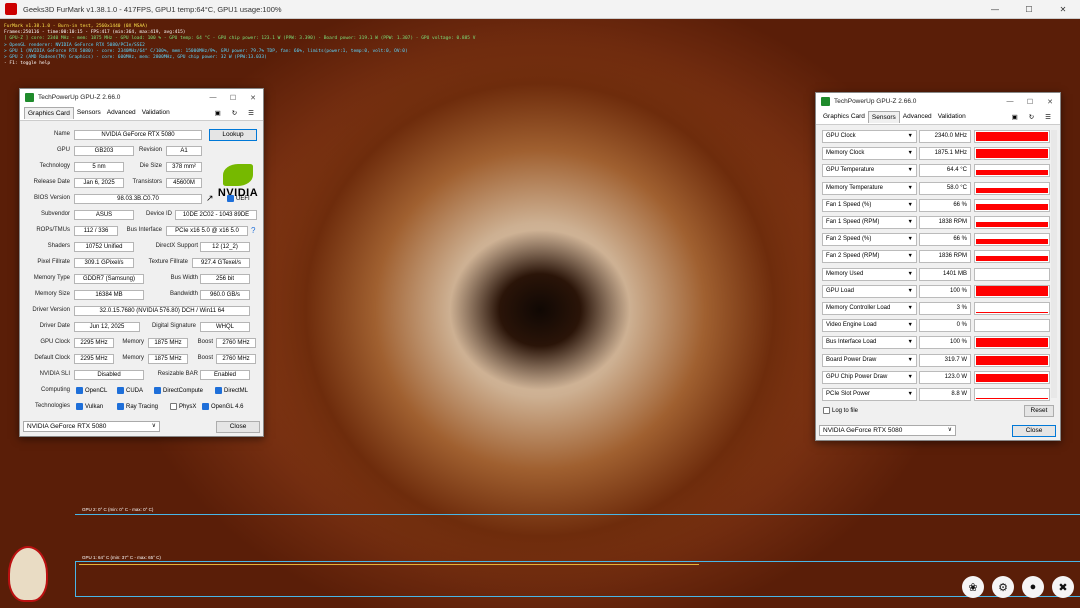  I want to click on xbox-icon: ✖, so click(1063, 587).